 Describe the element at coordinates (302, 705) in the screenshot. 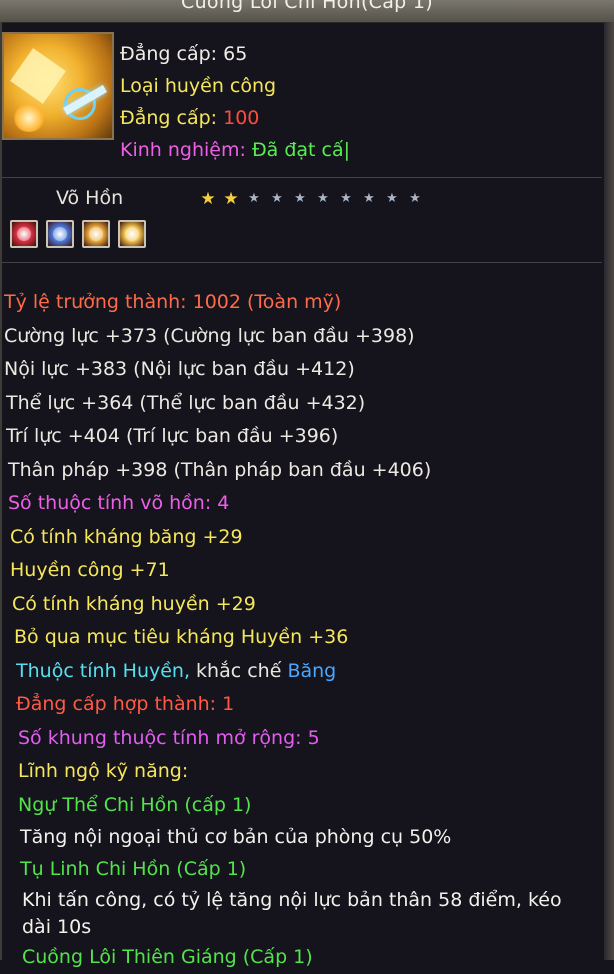

I see `info-line: Đẳng cấp hợp thành: 1` at that location.